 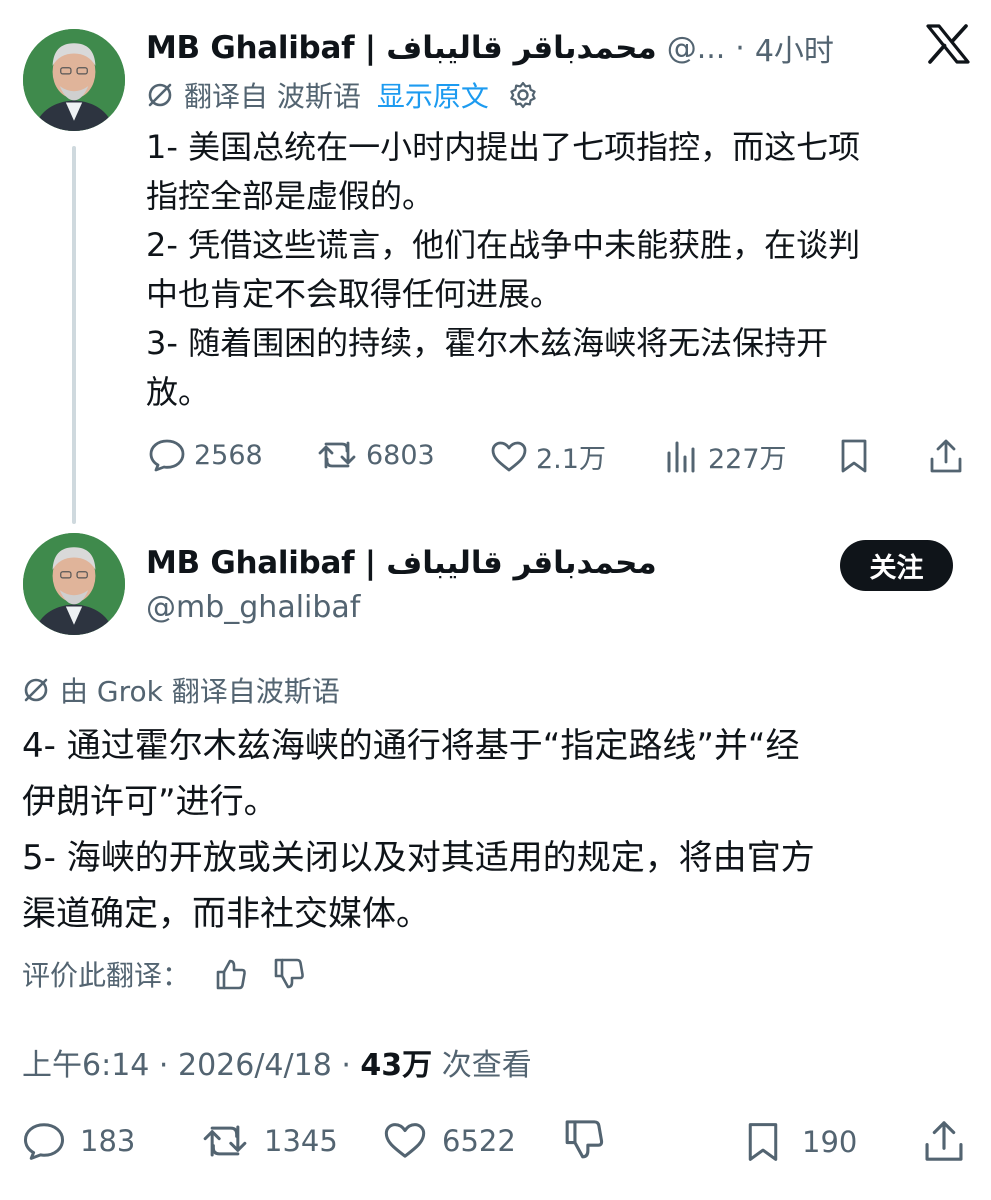 I want to click on views-icon, so click(x=681, y=456).